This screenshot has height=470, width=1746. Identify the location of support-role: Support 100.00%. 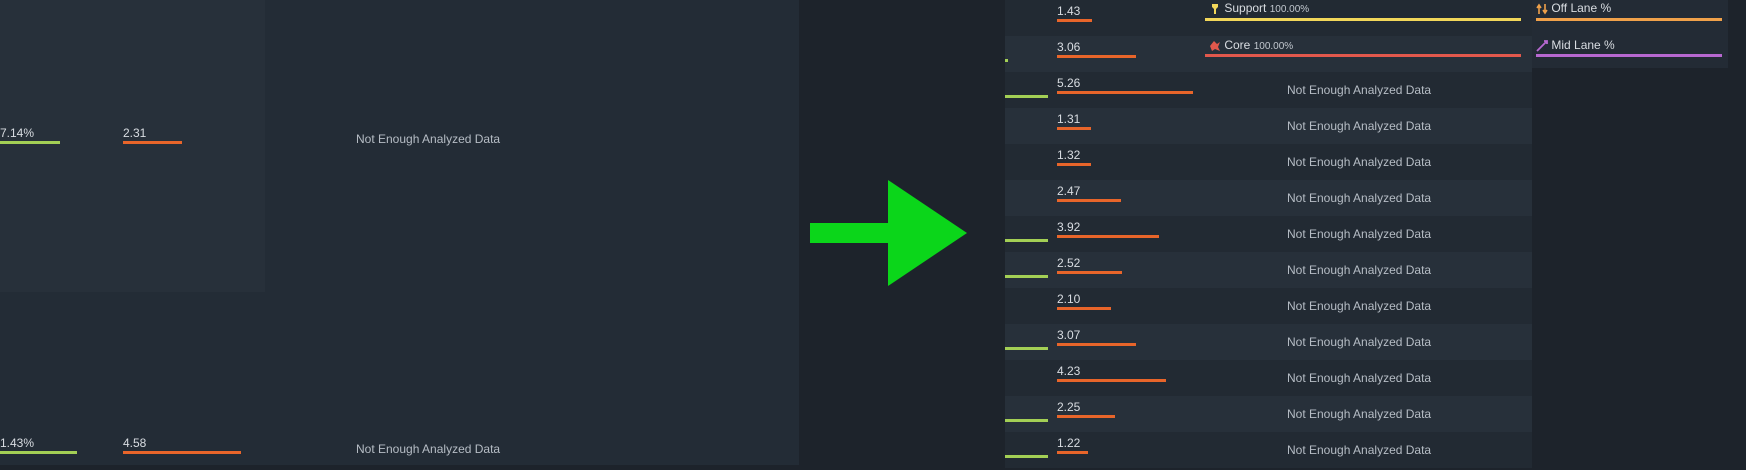
(1365, 16).